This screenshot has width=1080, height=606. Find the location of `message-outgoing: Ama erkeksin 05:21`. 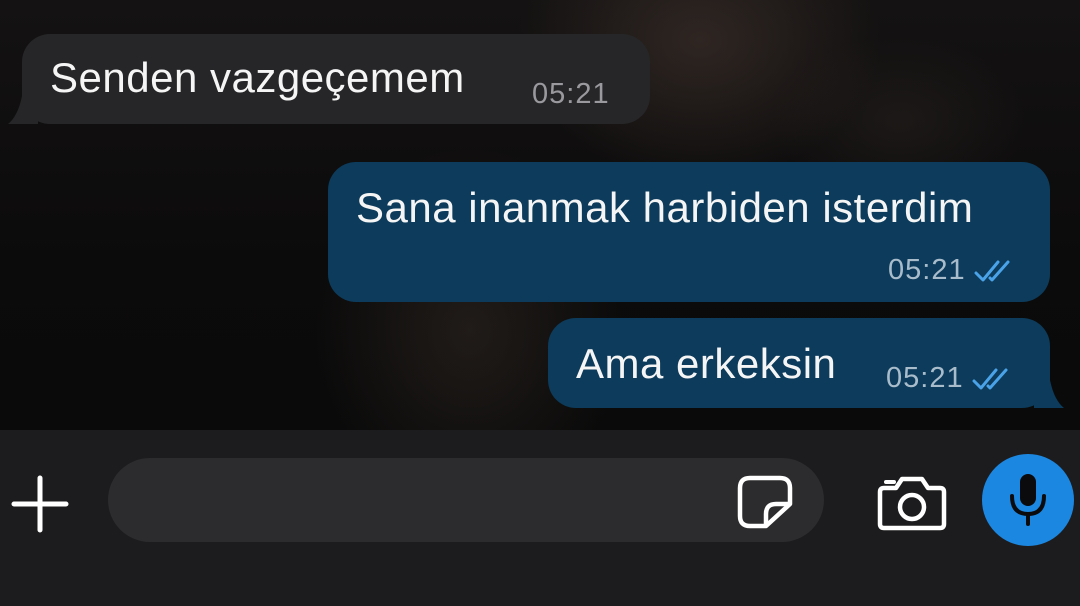

message-outgoing: Ama erkeksin 05:21 is located at coordinates (806, 363).